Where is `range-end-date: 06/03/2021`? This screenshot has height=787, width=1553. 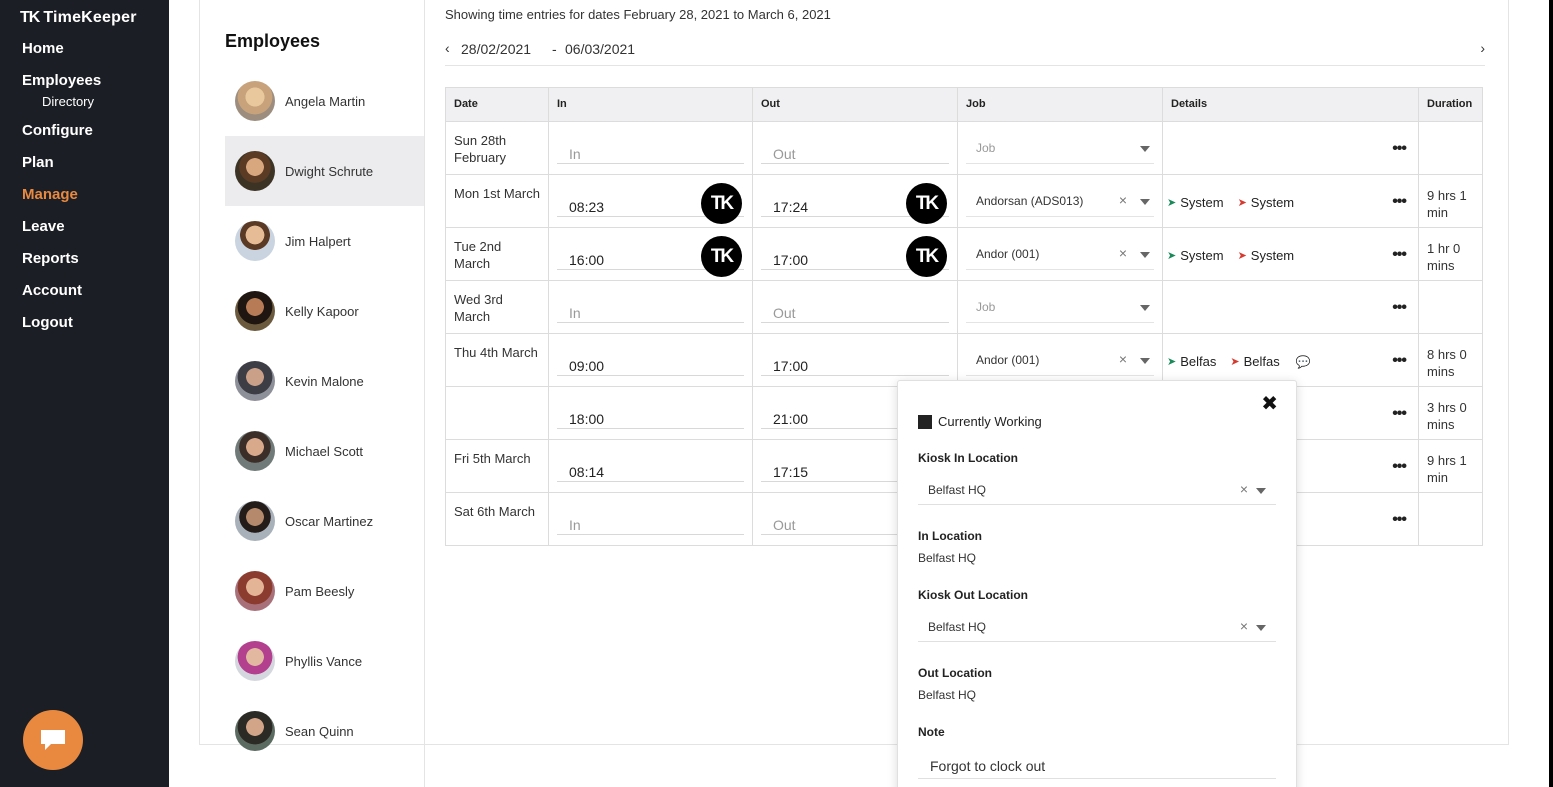 range-end-date: 06/03/2021 is located at coordinates (600, 49).